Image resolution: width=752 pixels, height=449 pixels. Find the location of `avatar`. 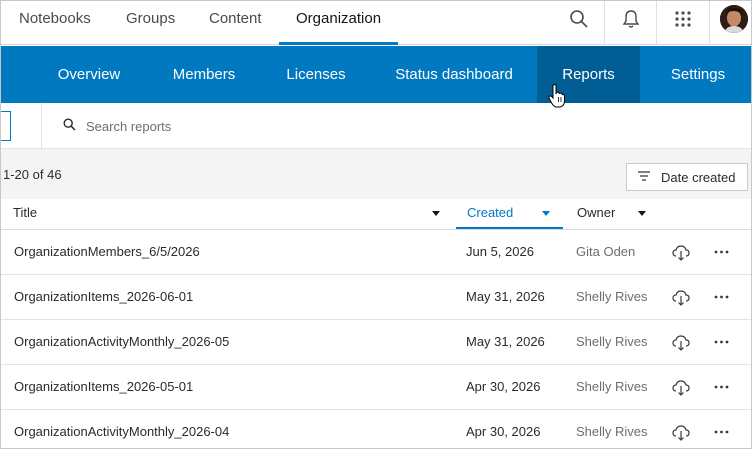

avatar is located at coordinates (734, 19).